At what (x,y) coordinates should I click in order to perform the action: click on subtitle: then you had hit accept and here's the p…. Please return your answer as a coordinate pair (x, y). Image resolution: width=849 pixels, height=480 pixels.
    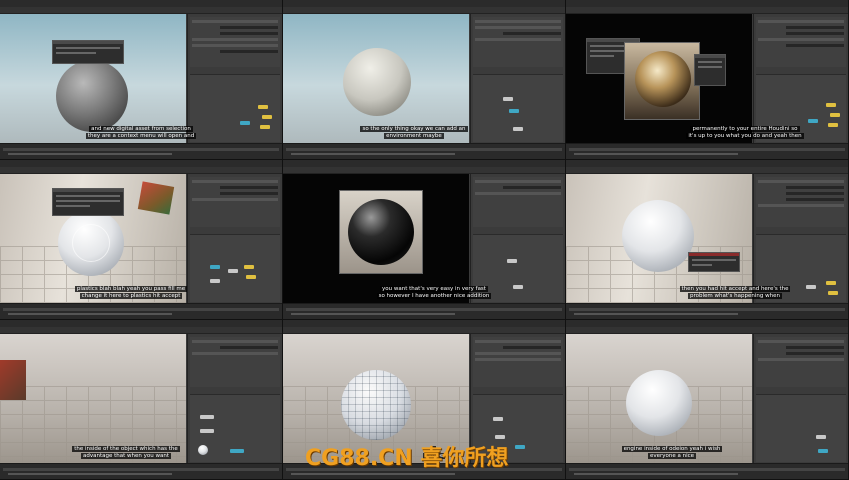
    Looking at the image, I should click on (735, 293).